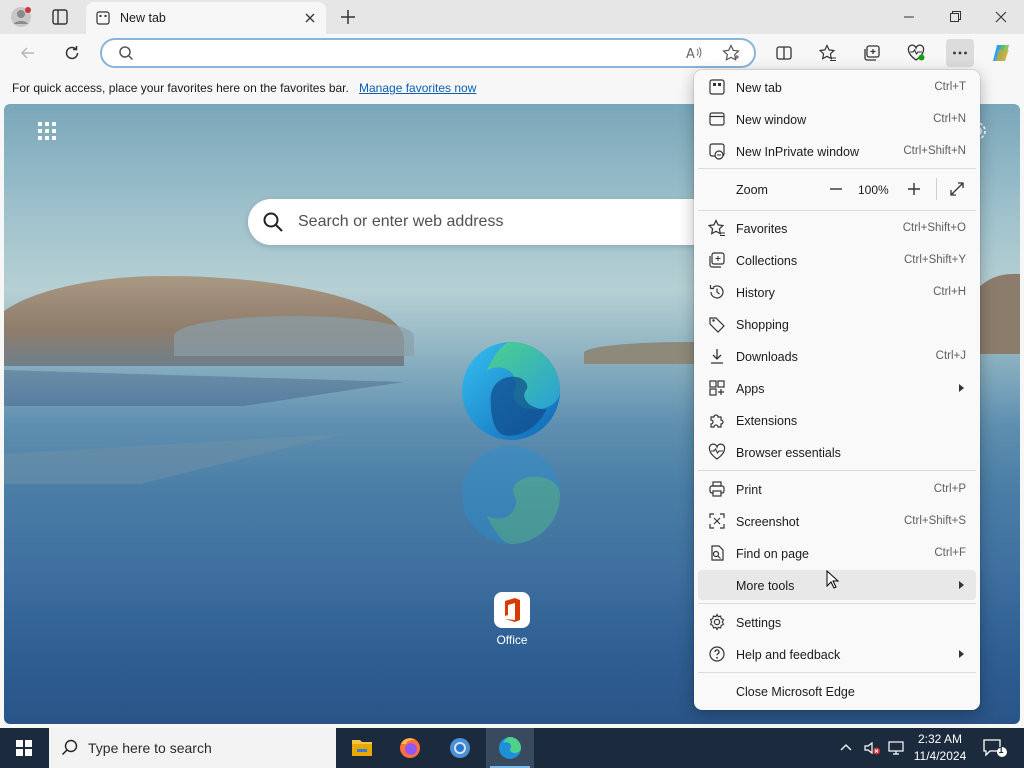 This screenshot has width=1024, height=768. I want to click on volume-muted-icon, so click(872, 749).